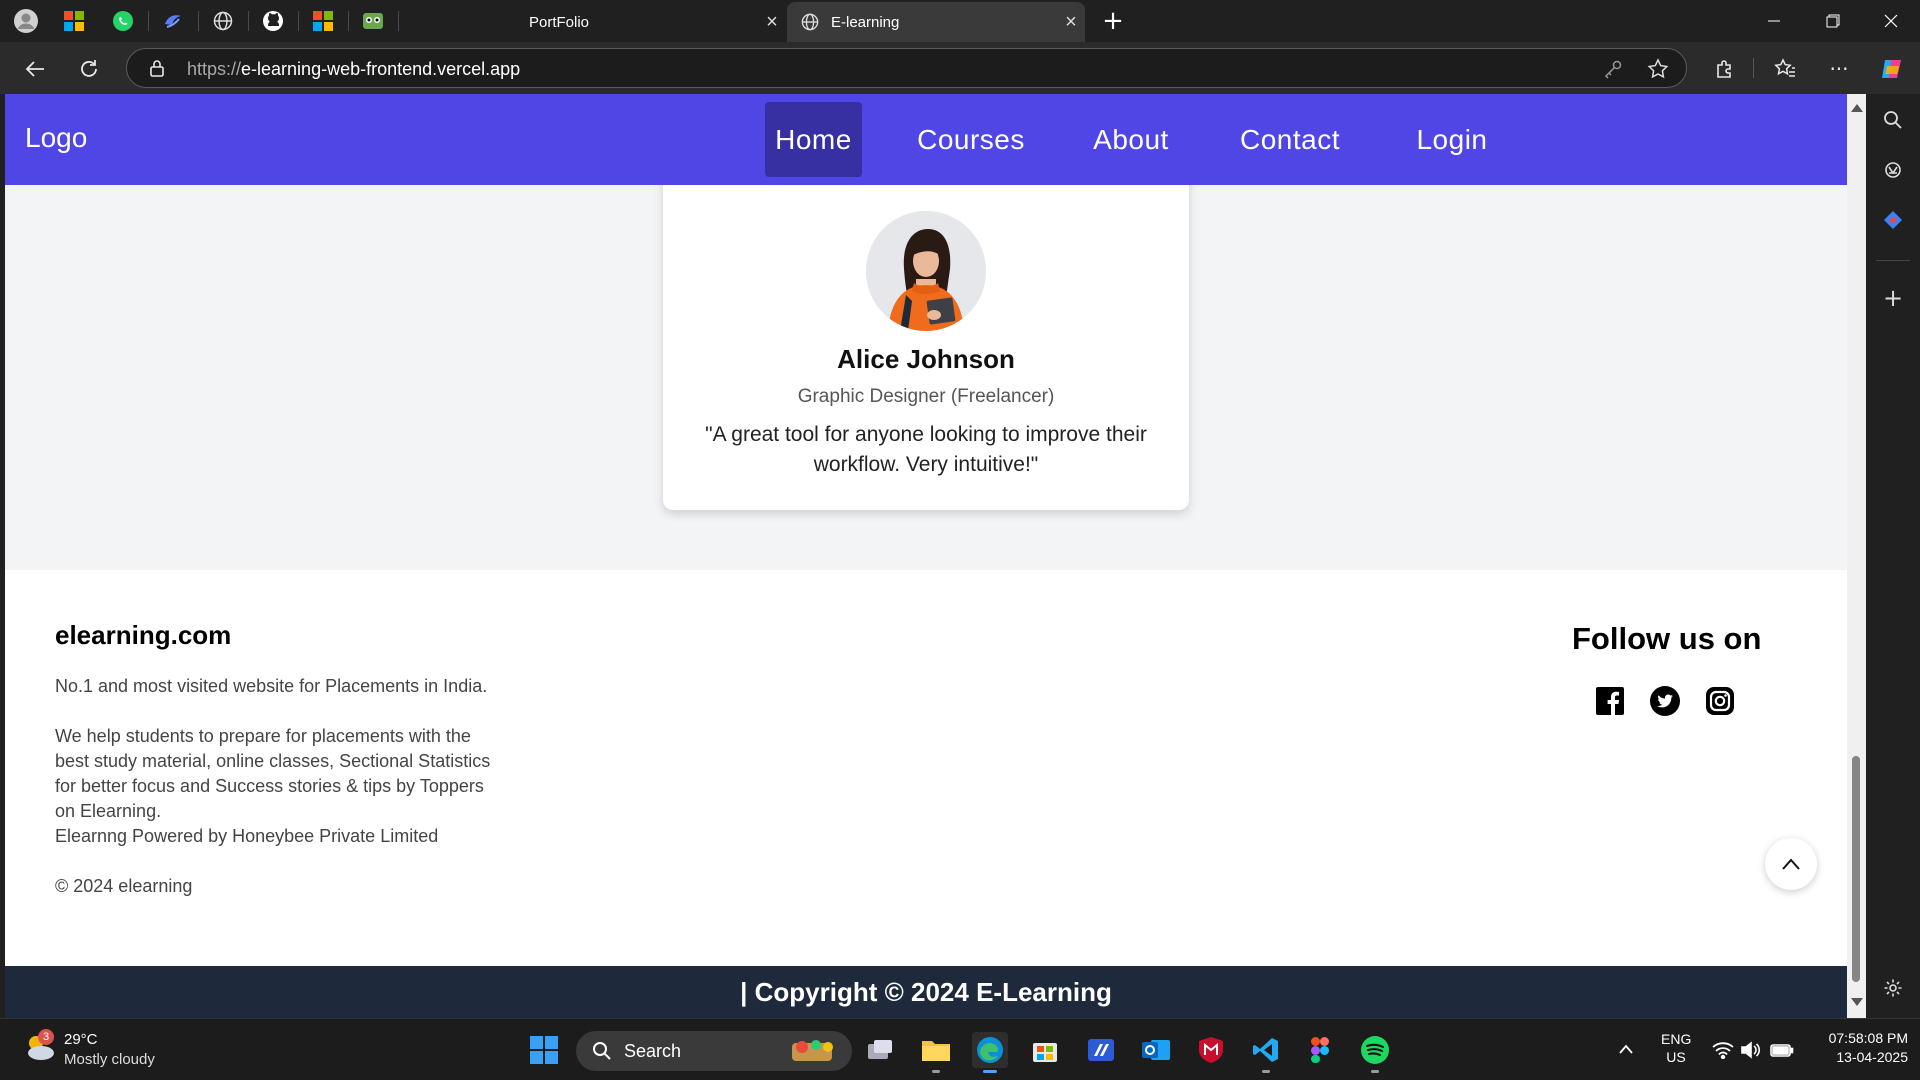 This screenshot has width=1920, height=1080. I want to click on tab-label: PortFolio, so click(559, 22).